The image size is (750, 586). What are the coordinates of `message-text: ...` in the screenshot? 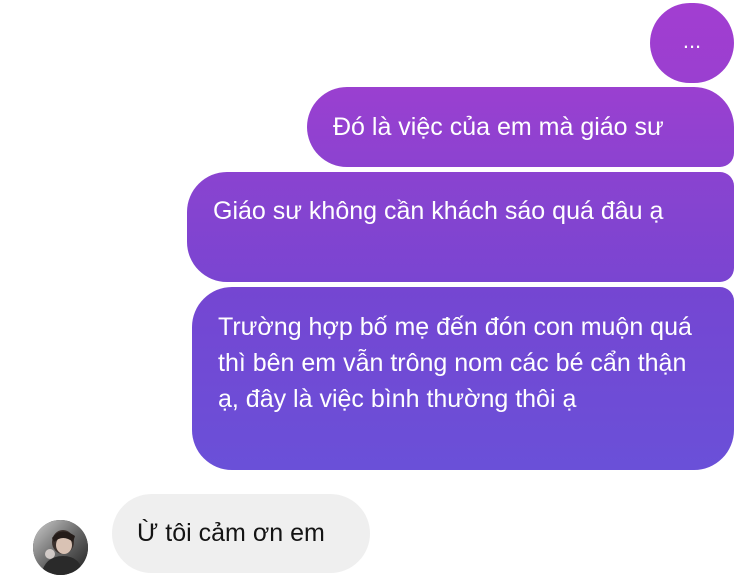 It's located at (692, 40).